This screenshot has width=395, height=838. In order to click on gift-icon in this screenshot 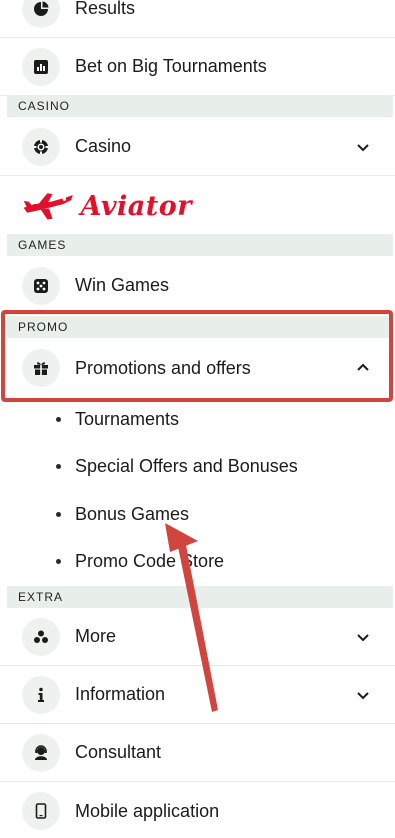, I will do `click(41, 368)`.